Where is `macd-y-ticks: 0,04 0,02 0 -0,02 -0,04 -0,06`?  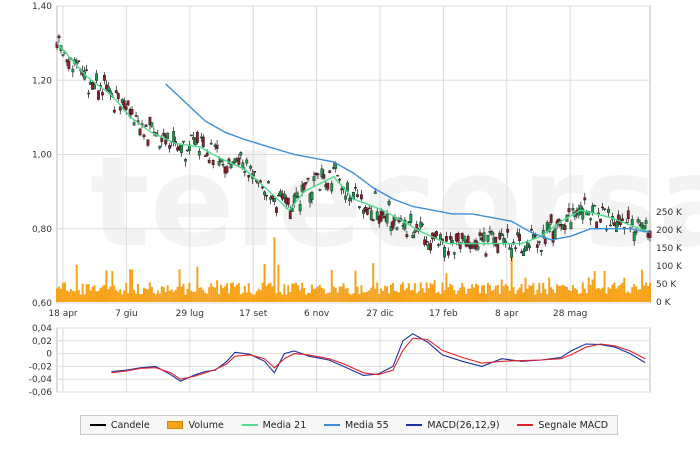
macd-y-ticks: 0,04 0,02 0 -0,02 -0,04 -0,06 is located at coordinates (41, 361).